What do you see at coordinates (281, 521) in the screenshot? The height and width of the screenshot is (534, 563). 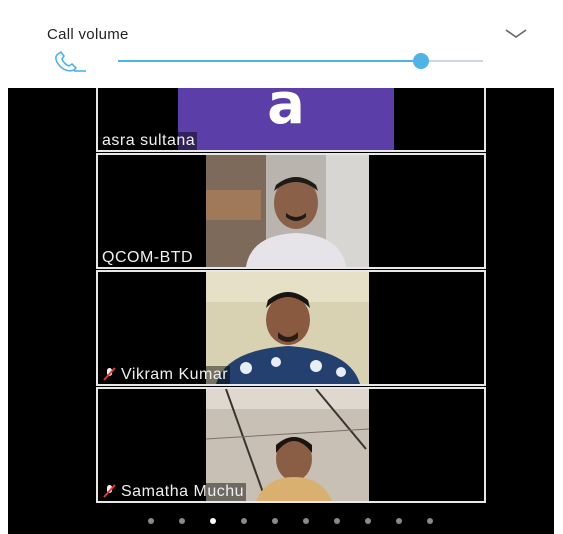 I see `page-indicator` at bounding box center [281, 521].